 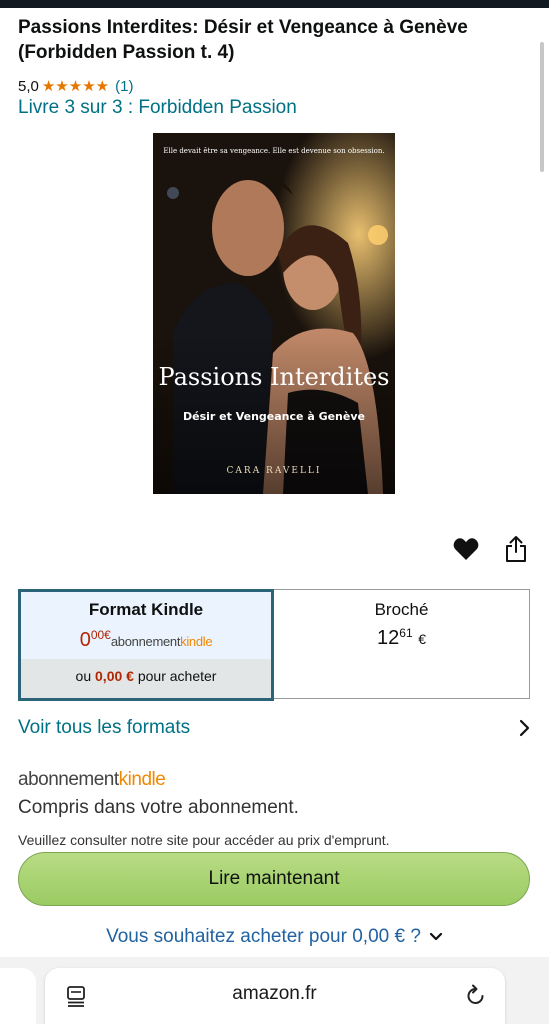 I want to click on cover-author: CARA RAVELLI, so click(x=274, y=471).